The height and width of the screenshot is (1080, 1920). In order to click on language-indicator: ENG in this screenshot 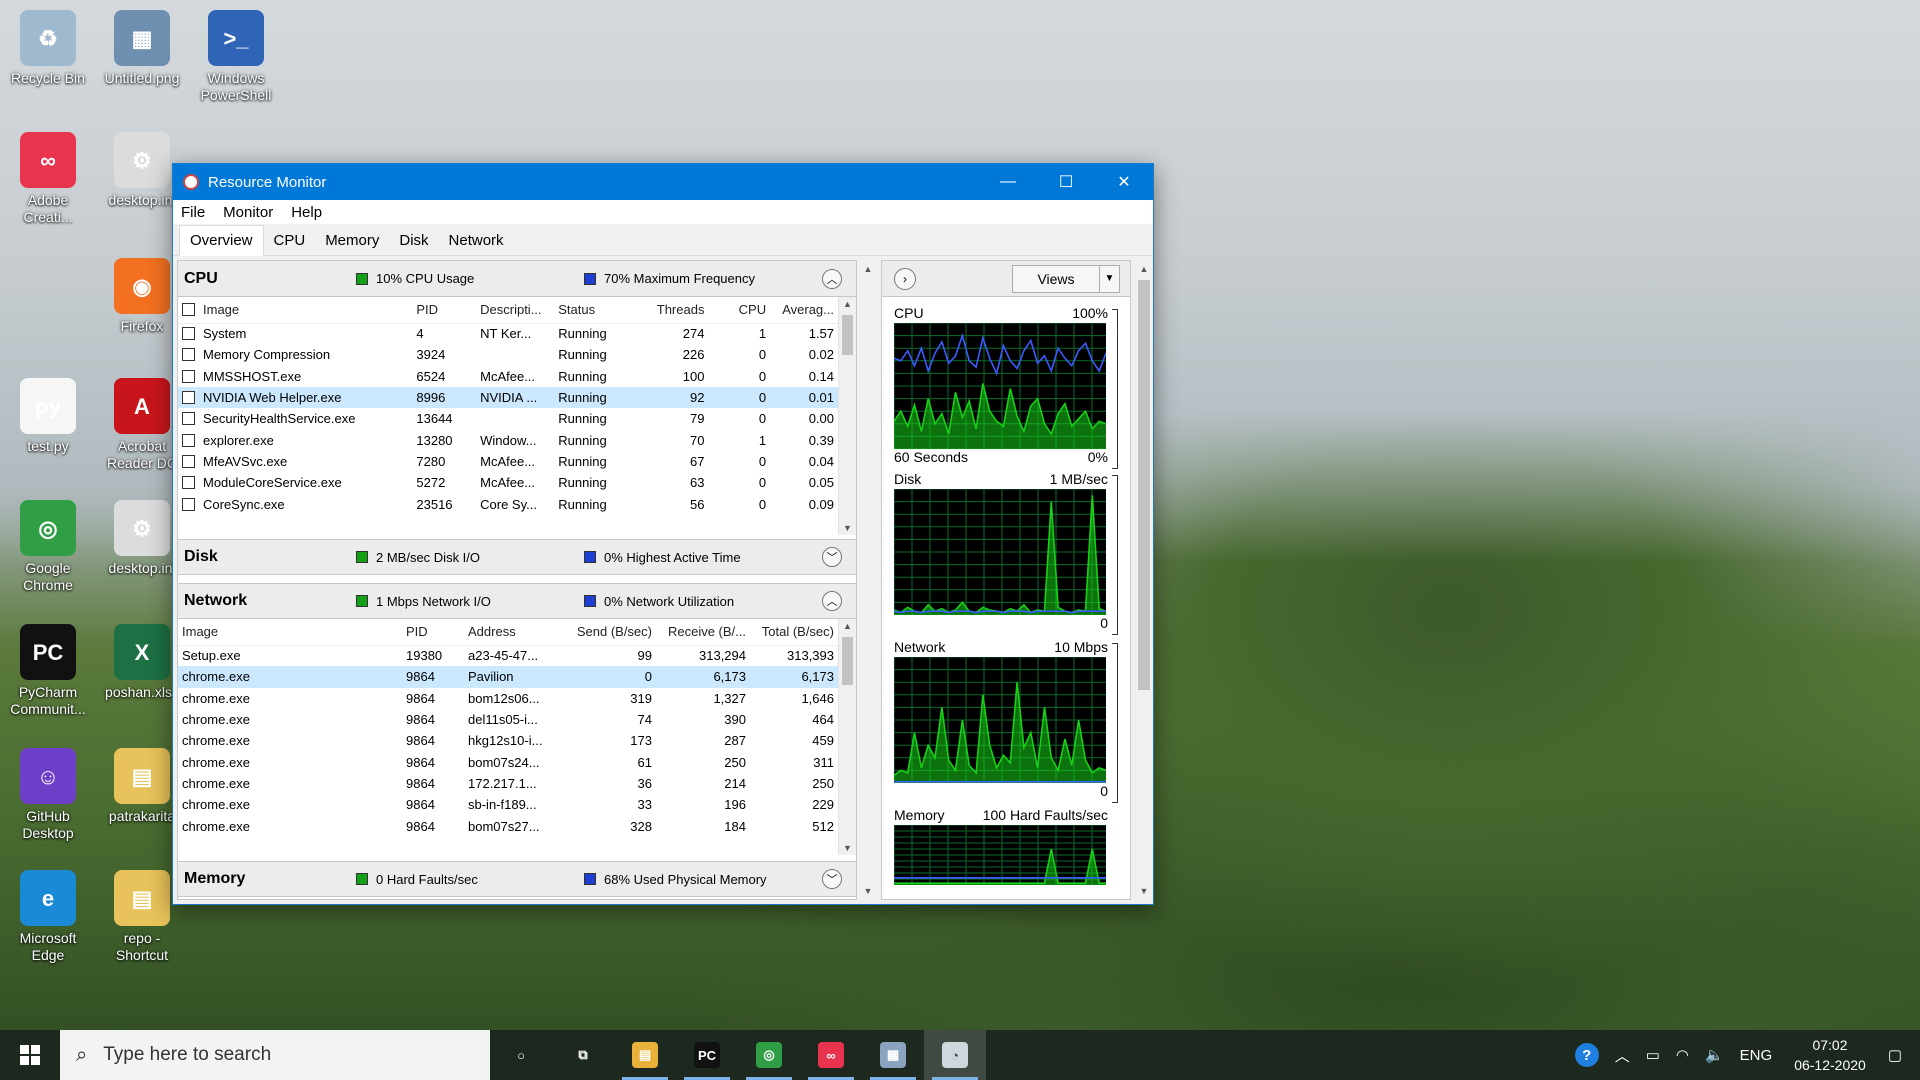, I will do `click(1756, 1055)`.